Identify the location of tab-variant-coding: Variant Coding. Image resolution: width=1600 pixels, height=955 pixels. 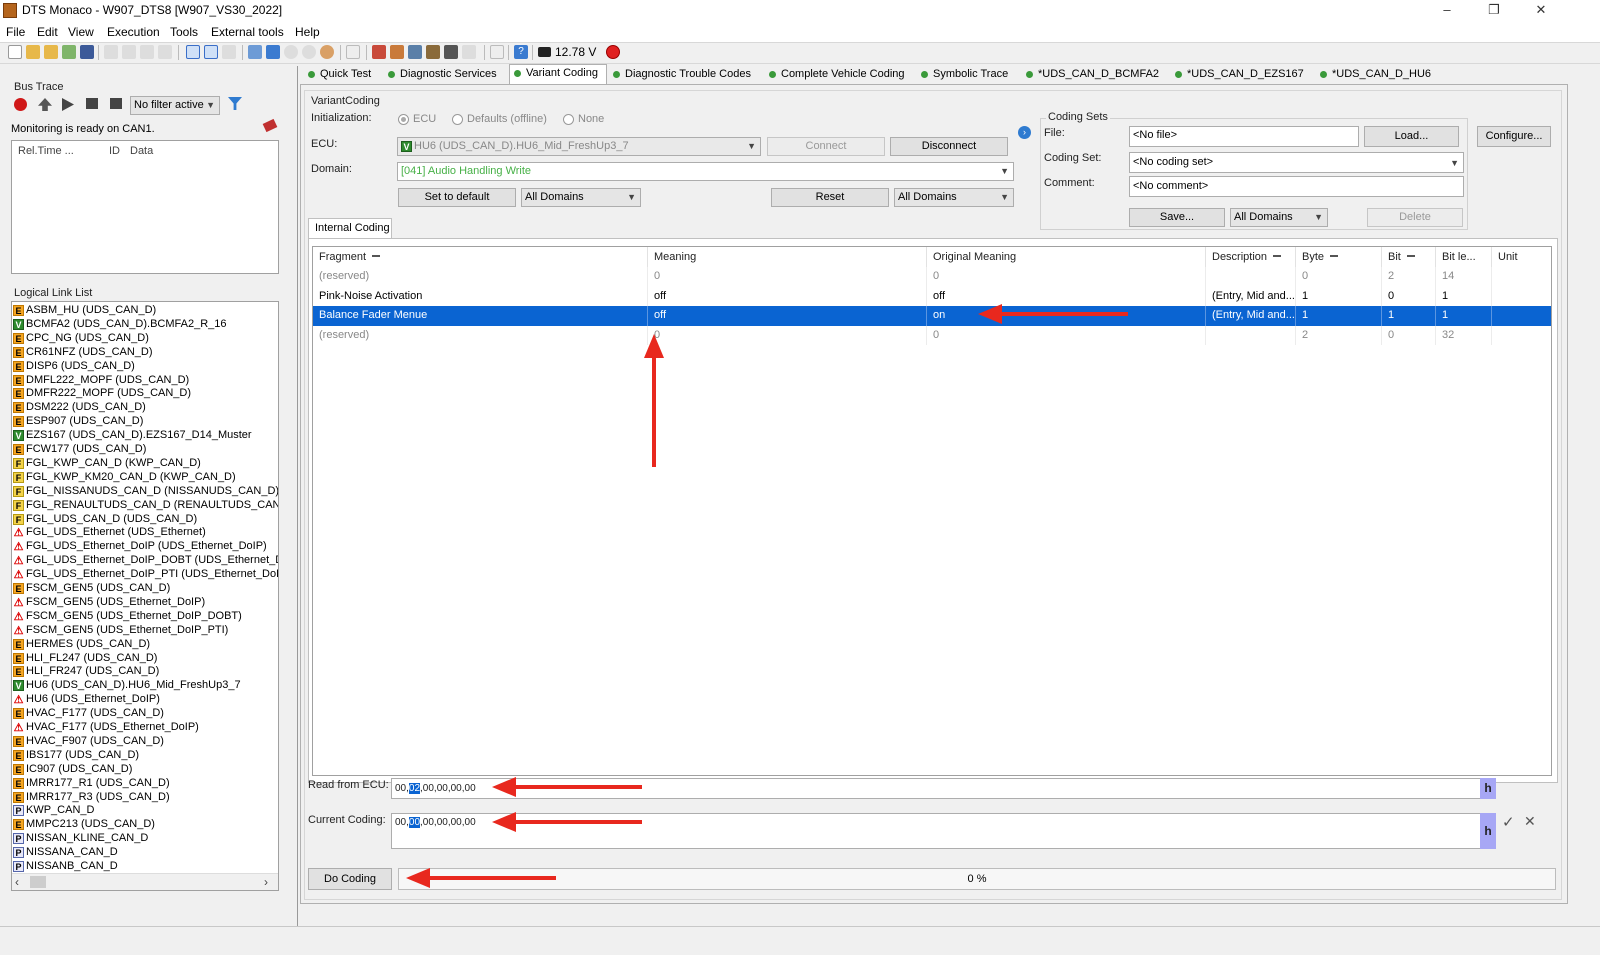
(558, 74).